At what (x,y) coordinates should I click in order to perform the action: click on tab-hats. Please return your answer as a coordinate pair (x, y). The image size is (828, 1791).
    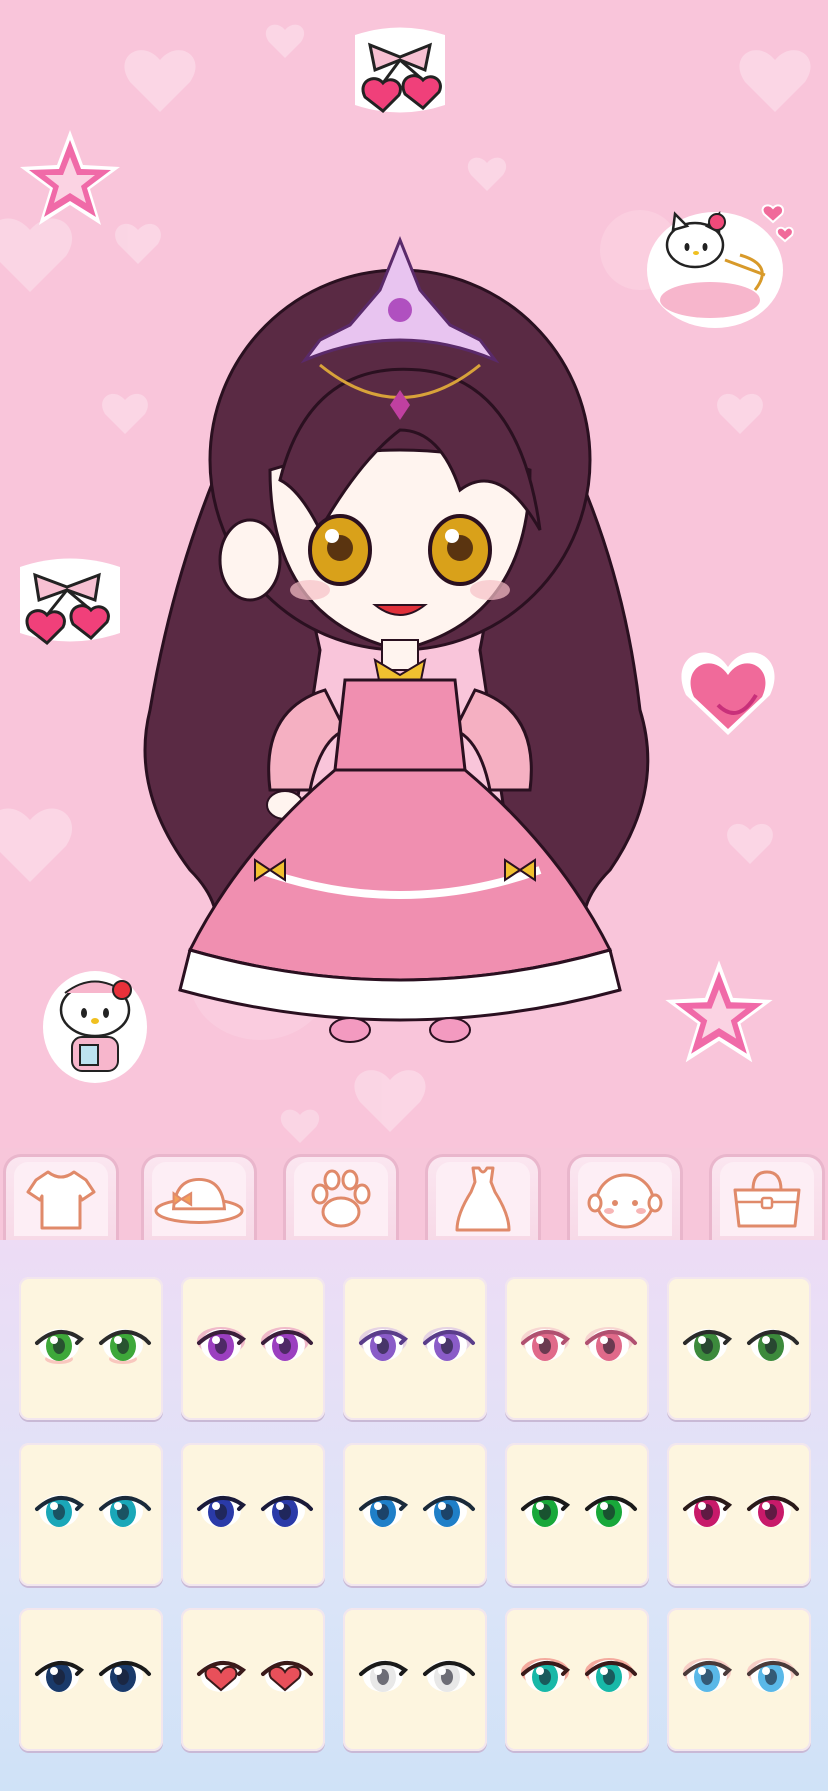
    Looking at the image, I should click on (199, 1197).